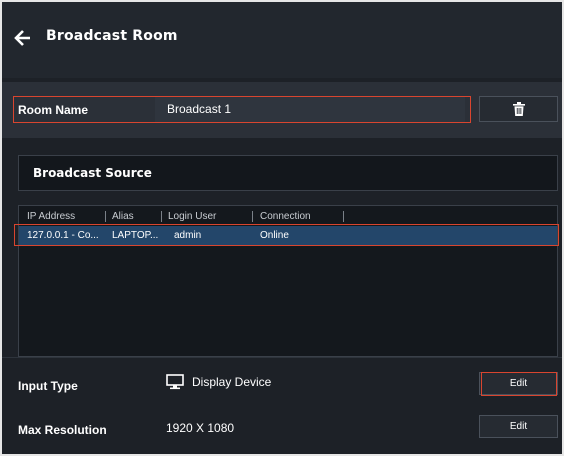  Describe the element at coordinates (112, 36) in the screenshot. I see `page-title: Broadcast Room` at that location.